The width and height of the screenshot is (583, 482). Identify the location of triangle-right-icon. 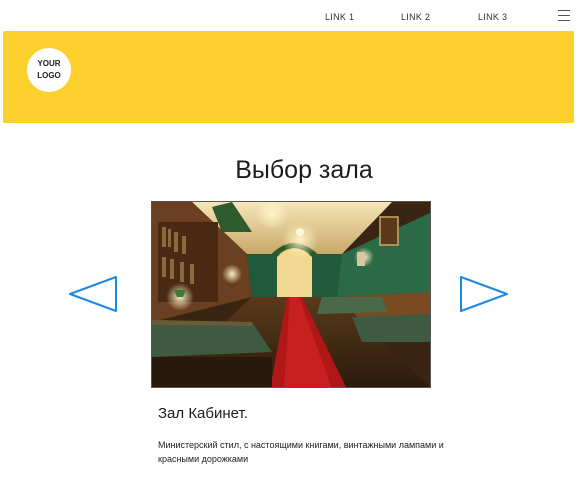
(484, 294).